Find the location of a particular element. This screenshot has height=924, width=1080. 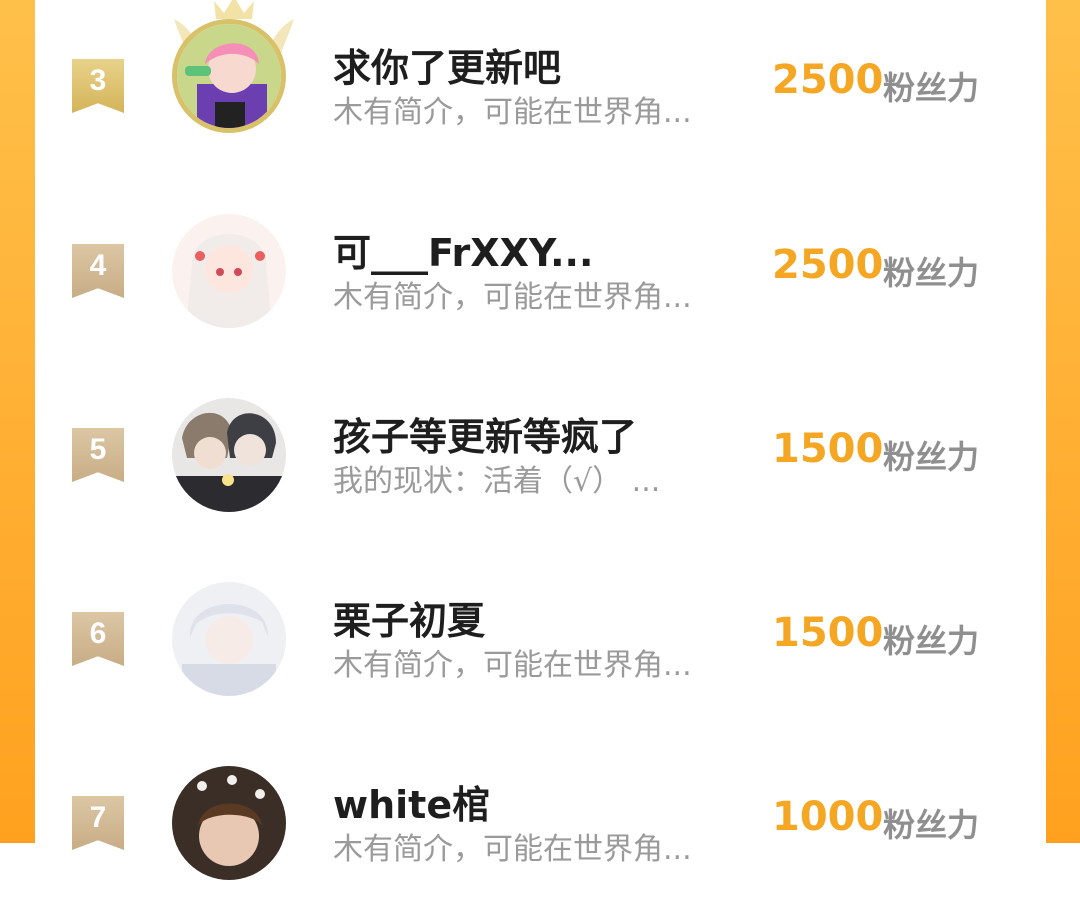

fan-name: 孩子等更新等疯了 is located at coordinates (485, 433).